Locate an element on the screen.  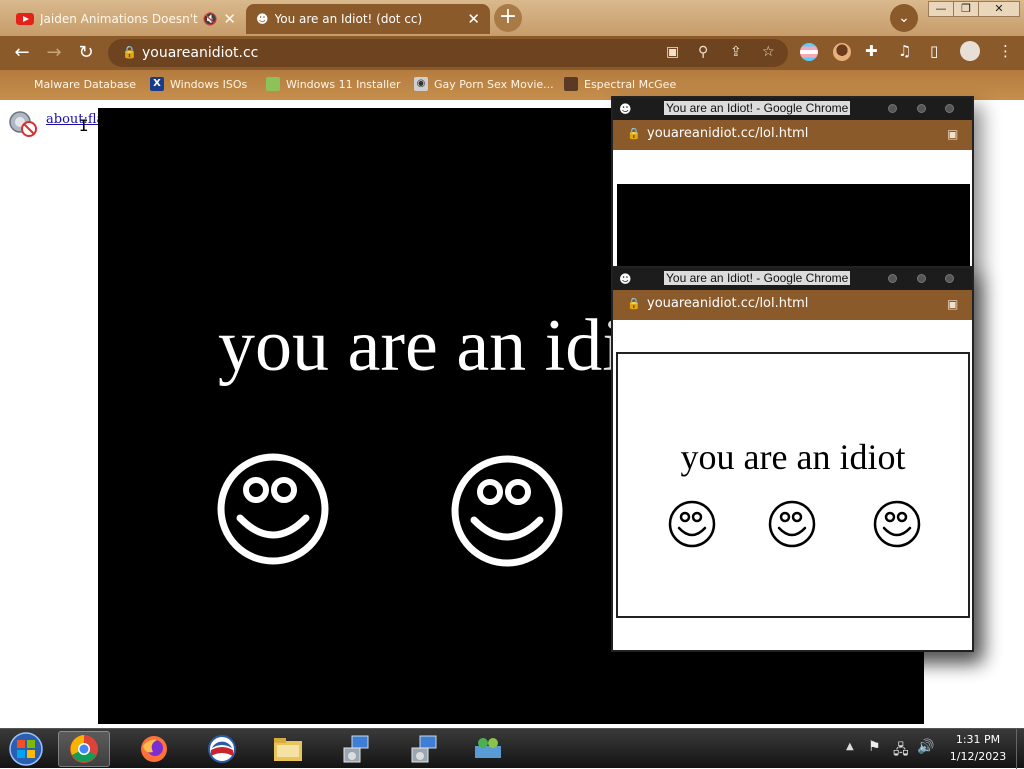
forward-icon: → is located at coordinates (54, 54).